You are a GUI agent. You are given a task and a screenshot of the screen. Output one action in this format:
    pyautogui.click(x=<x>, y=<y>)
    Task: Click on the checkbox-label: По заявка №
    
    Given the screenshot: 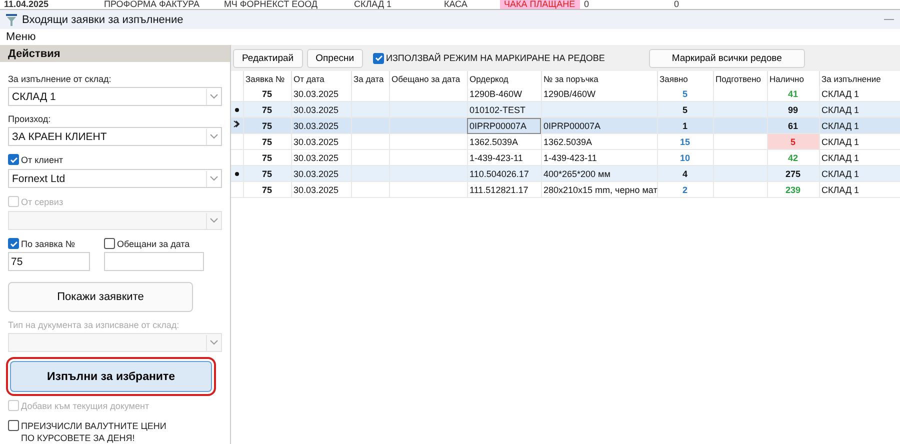 What is the action you would take?
    pyautogui.click(x=48, y=244)
    